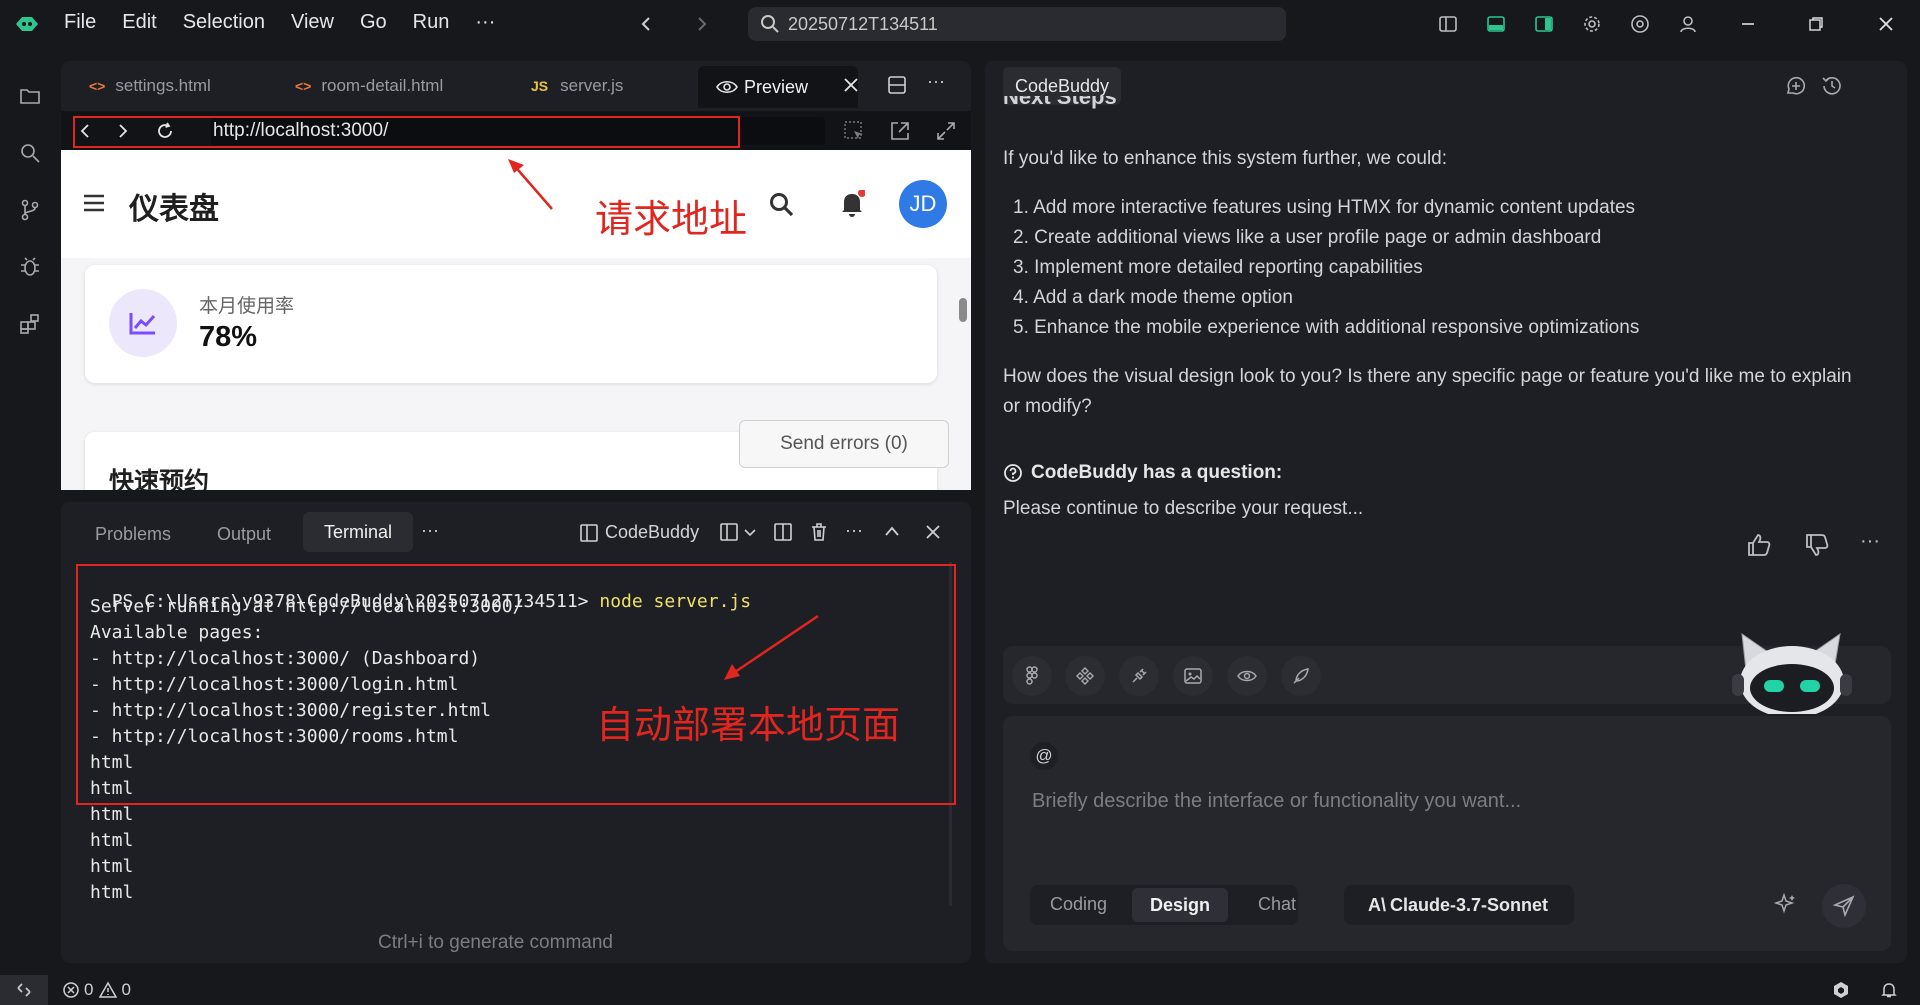 The height and width of the screenshot is (1005, 1920). I want to click on model-selector: A\ Claude-3.7-Sonnet, so click(1459, 905).